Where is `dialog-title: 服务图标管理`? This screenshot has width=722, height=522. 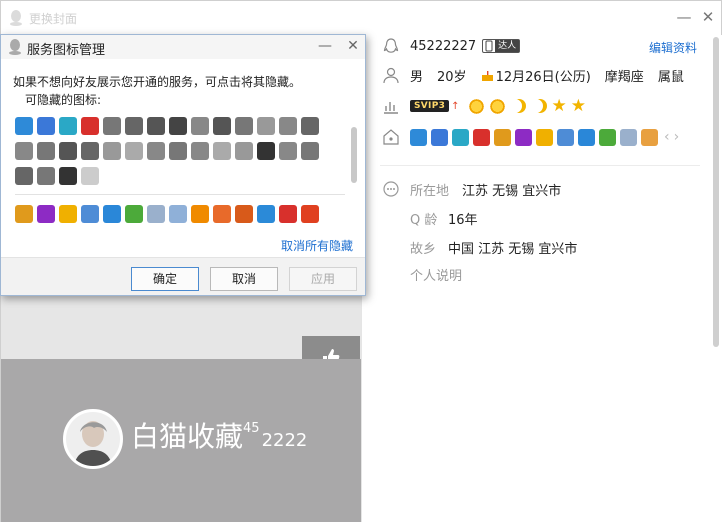
dialog-title: 服务图标管理 is located at coordinates (66, 50).